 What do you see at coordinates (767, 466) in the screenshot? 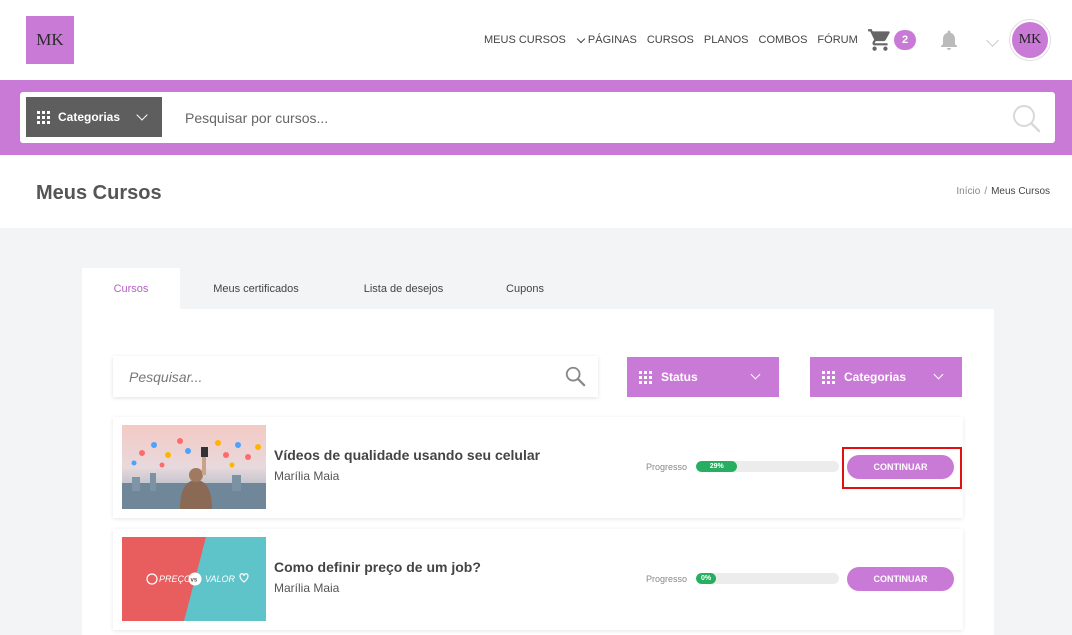
I see `progress-bar: 29%` at bounding box center [767, 466].